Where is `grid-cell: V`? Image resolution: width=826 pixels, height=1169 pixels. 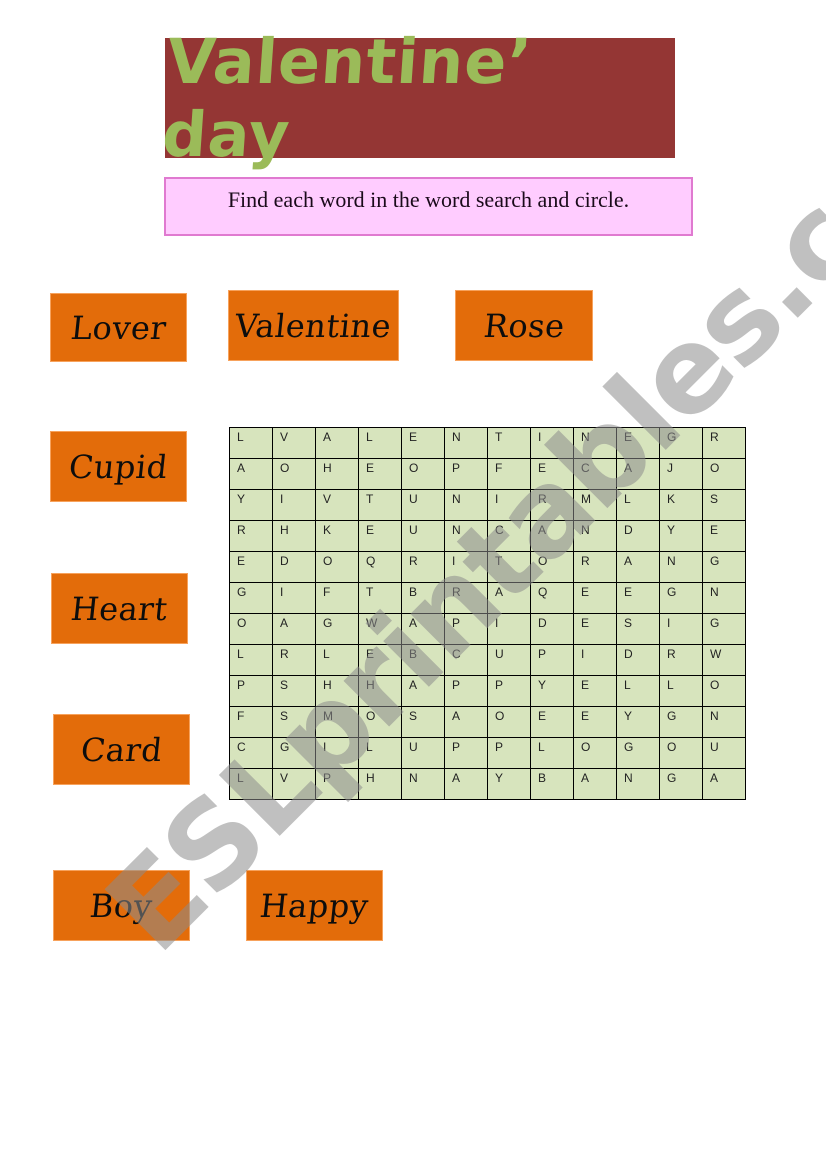 grid-cell: V is located at coordinates (294, 784).